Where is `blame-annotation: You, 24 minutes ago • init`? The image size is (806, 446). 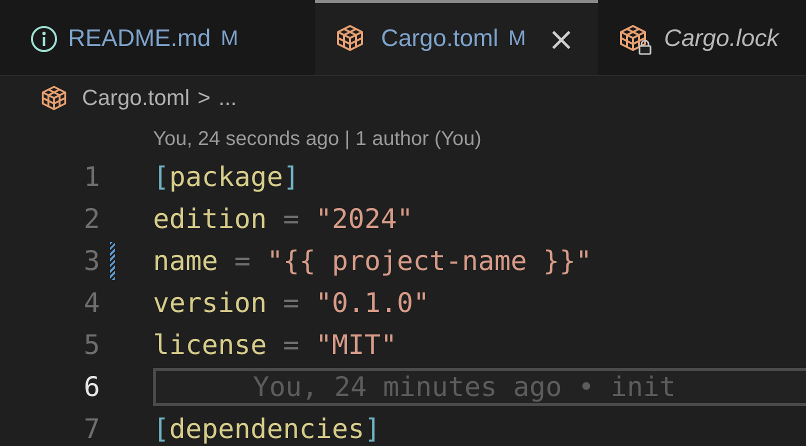 blame-annotation: You, 24 minutes ago • init is located at coordinates (464, 387).